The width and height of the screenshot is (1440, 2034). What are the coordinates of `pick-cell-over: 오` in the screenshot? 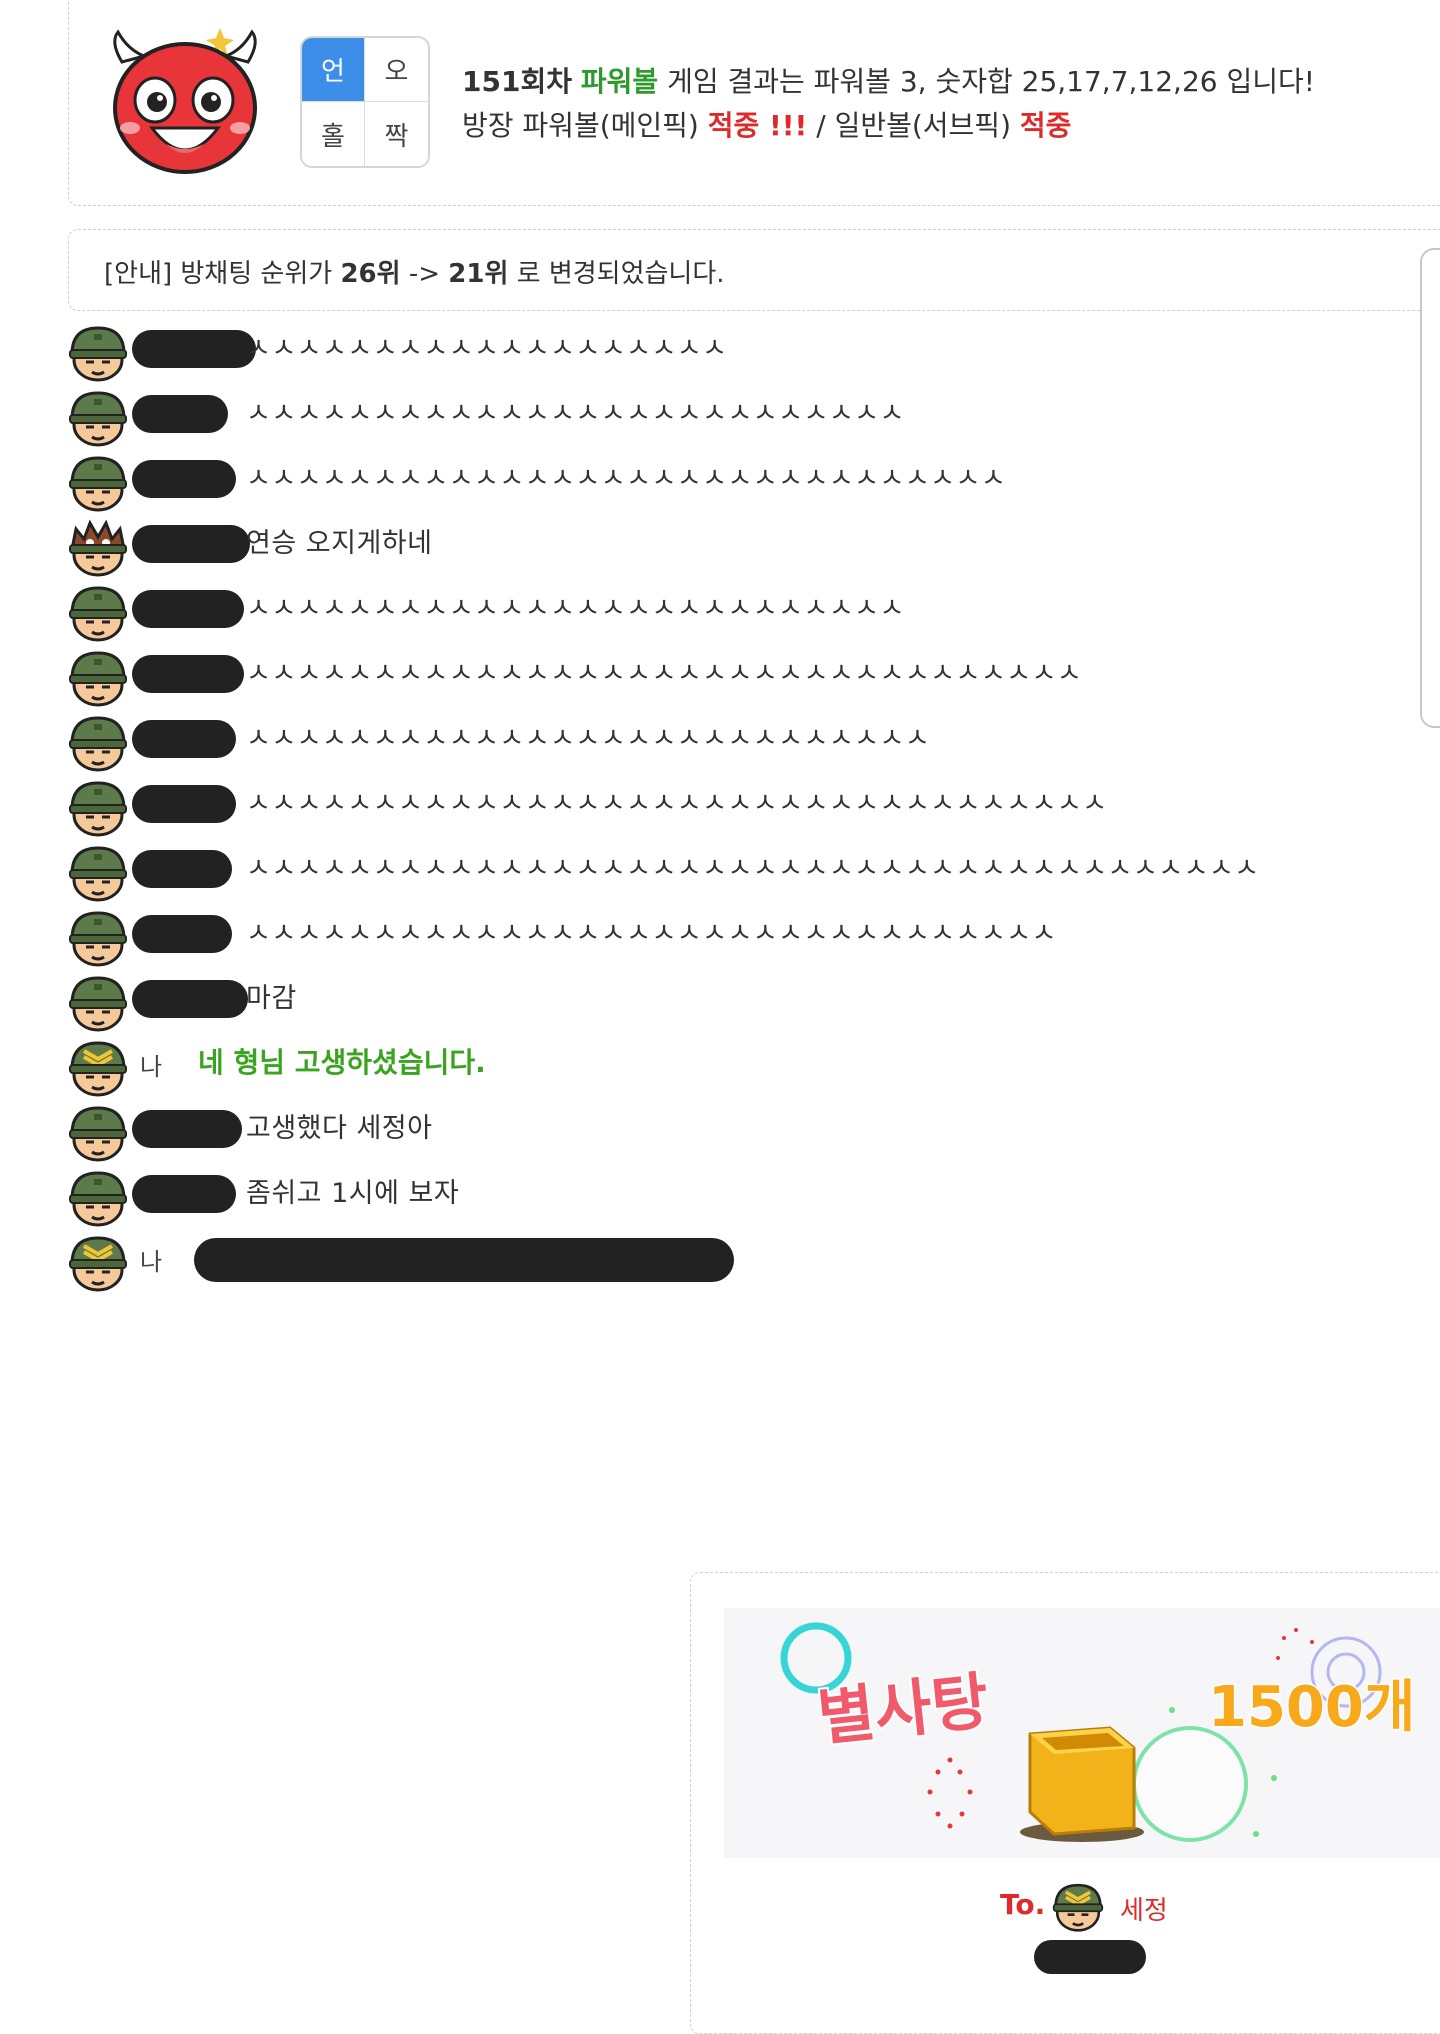 It's located at (396, 70).